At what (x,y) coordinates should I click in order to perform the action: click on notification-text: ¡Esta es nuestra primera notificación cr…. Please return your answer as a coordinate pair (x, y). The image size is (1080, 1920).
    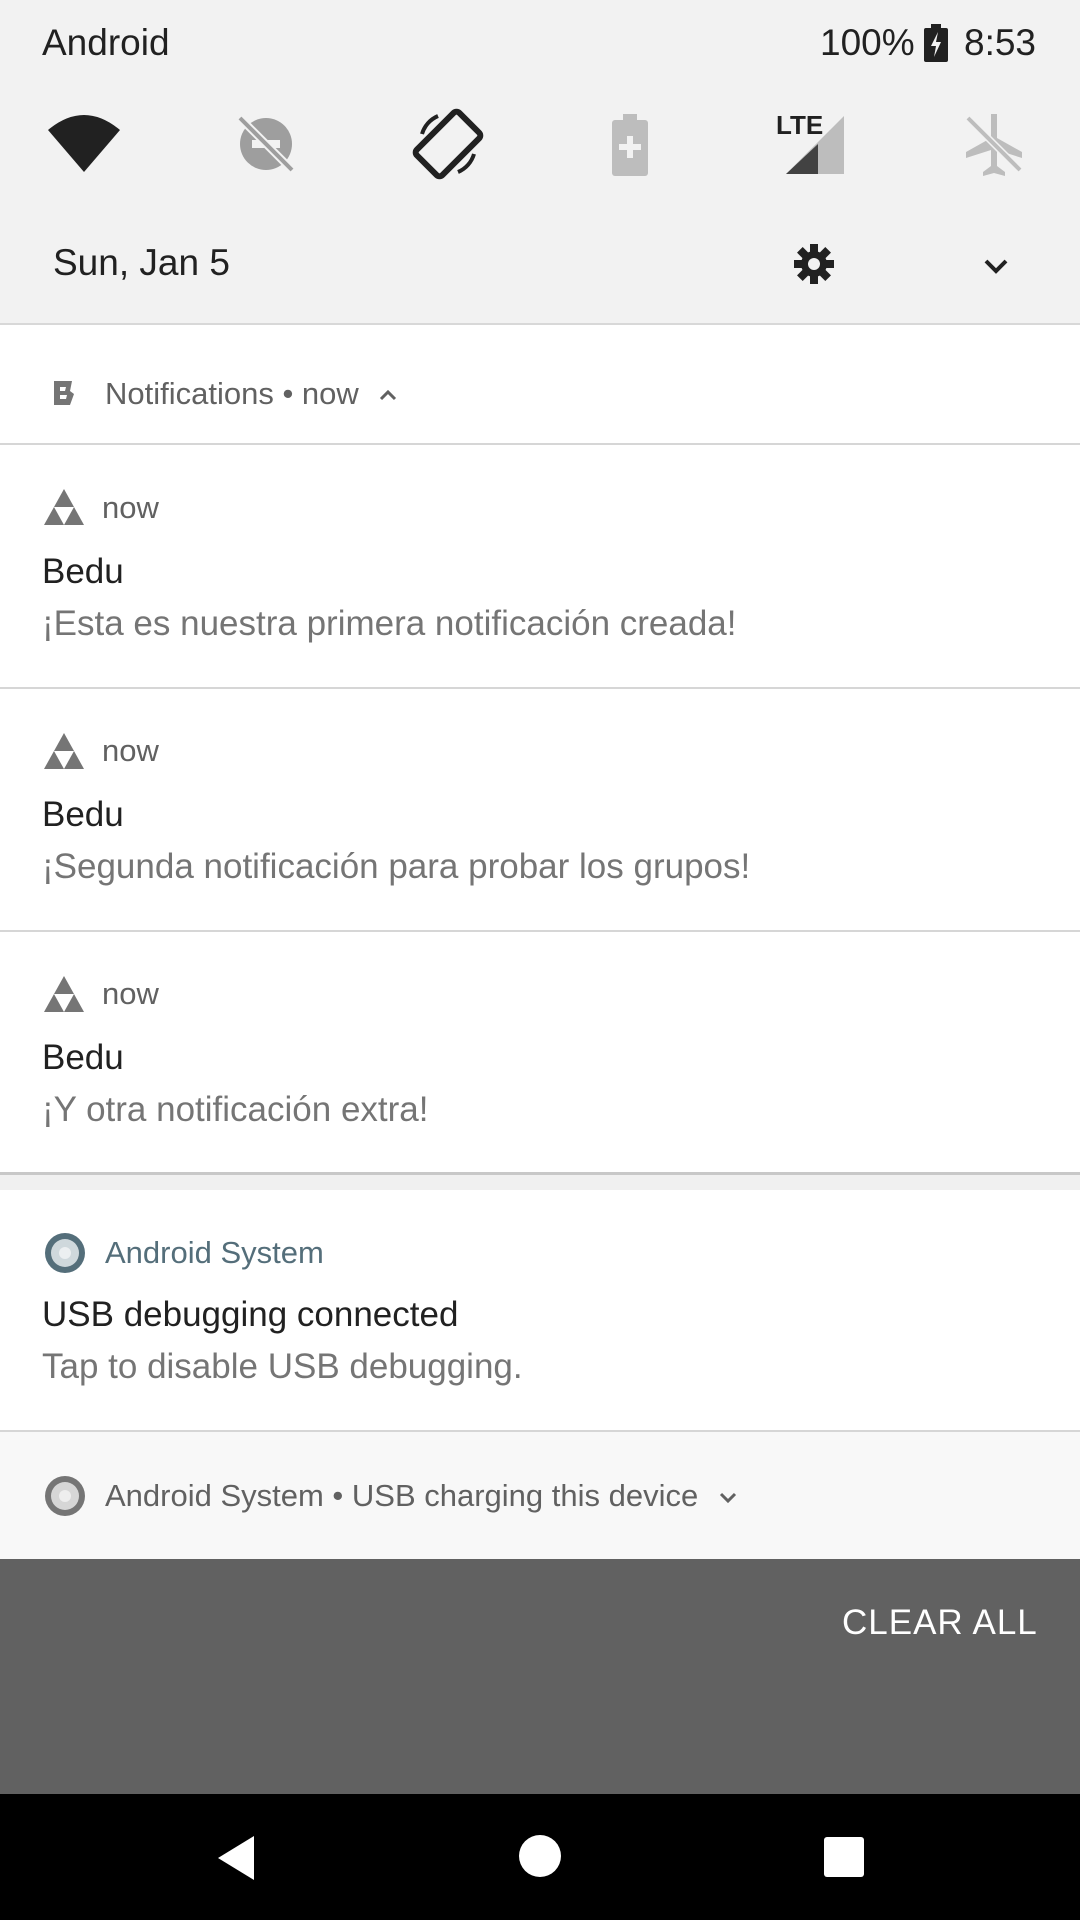
    Looking at the image, I should click on (389, 623).